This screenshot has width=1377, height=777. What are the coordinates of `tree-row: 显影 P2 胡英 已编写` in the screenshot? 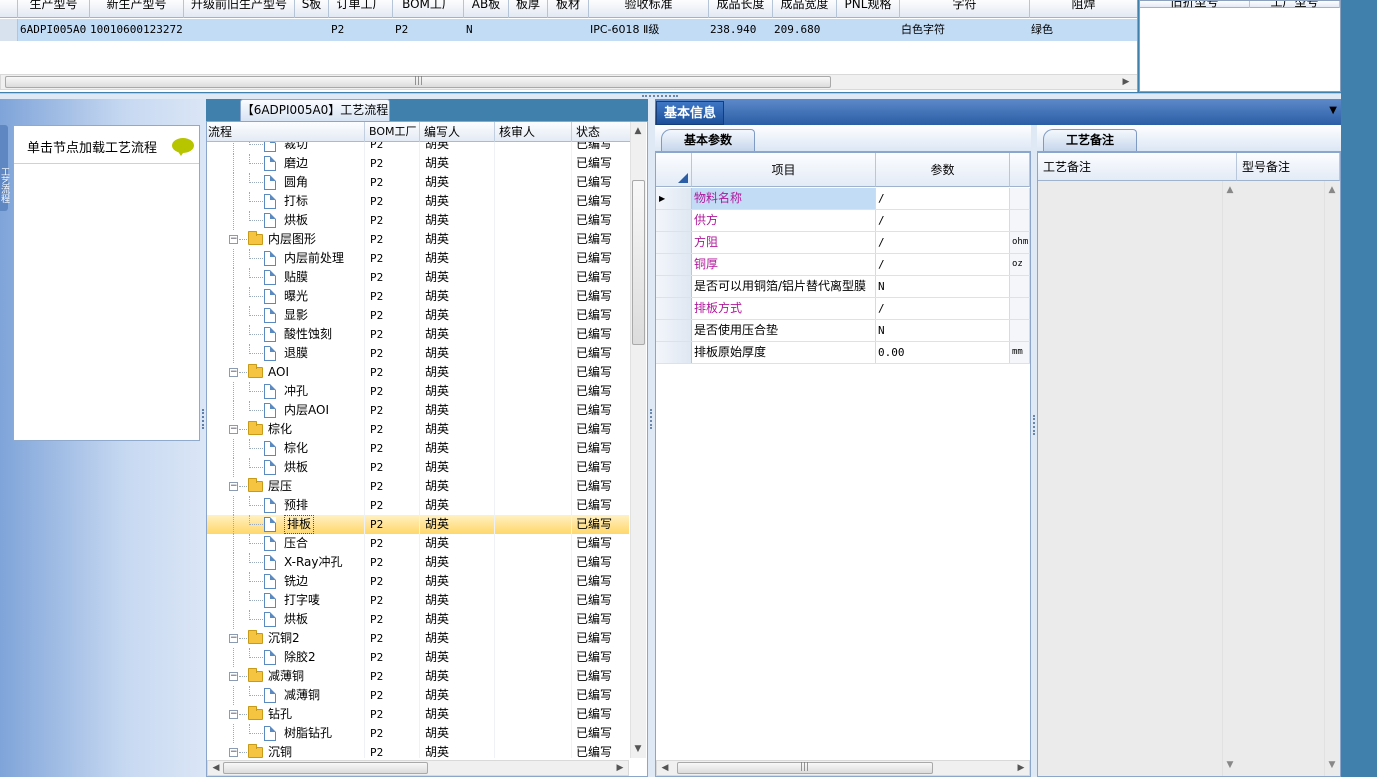 It's located at (418, 315).